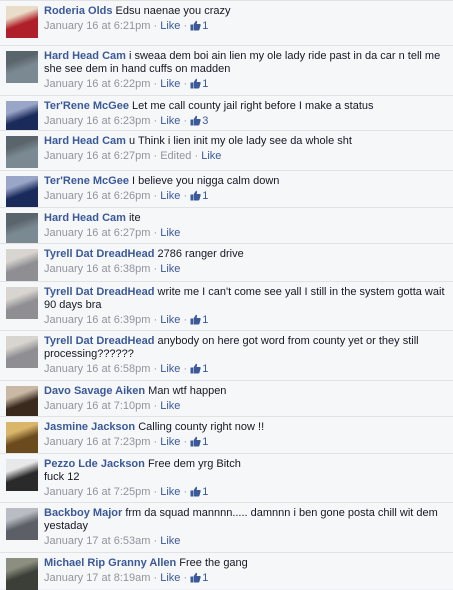  Describe the element at coordinates (175, 156) in the screenshot. I see `edited-label: Edited` at that location.